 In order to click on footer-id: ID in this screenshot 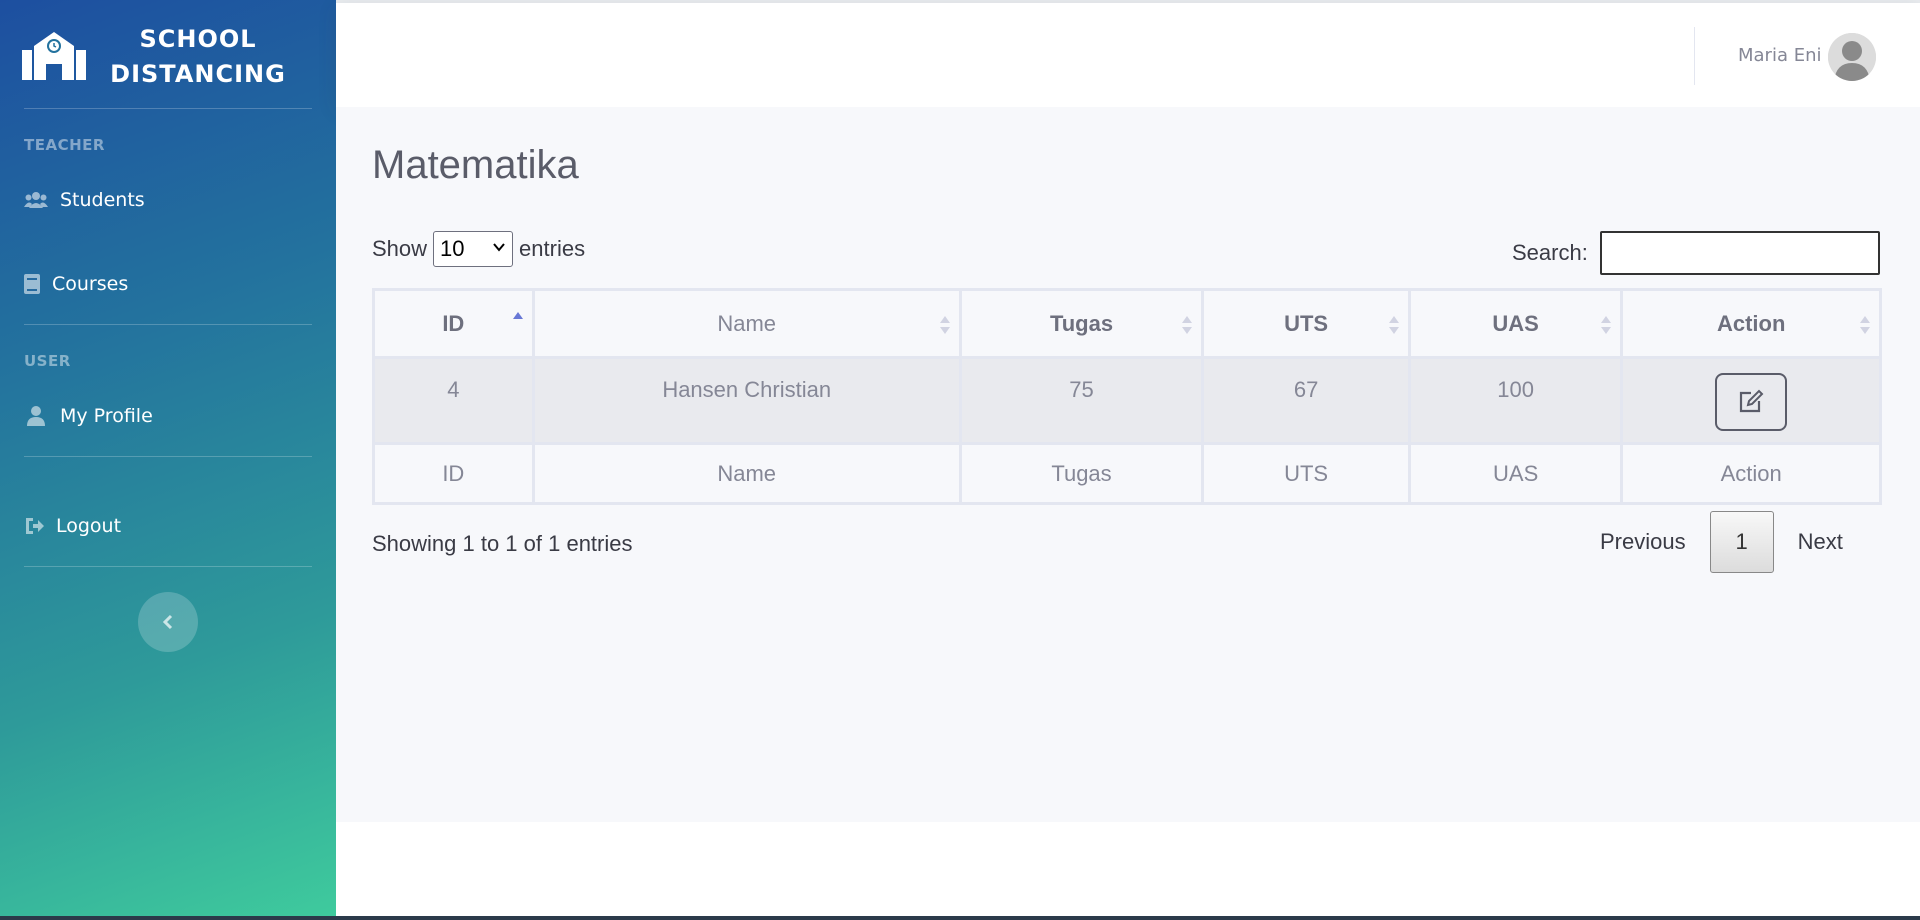, I will do `click(453, 473)`.